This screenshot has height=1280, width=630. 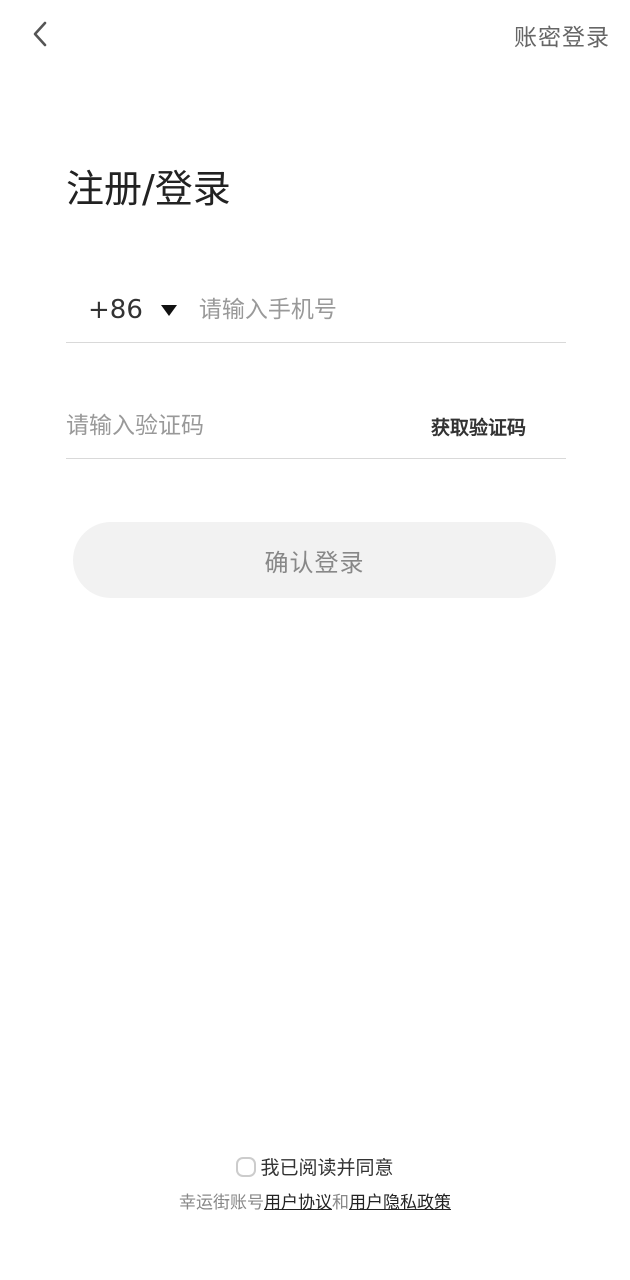 What do you see at coordinates (327, 1168) in the screenshot?
I see `agreement-text: 我已阅读并同意` at bounding box center [327, 1168].